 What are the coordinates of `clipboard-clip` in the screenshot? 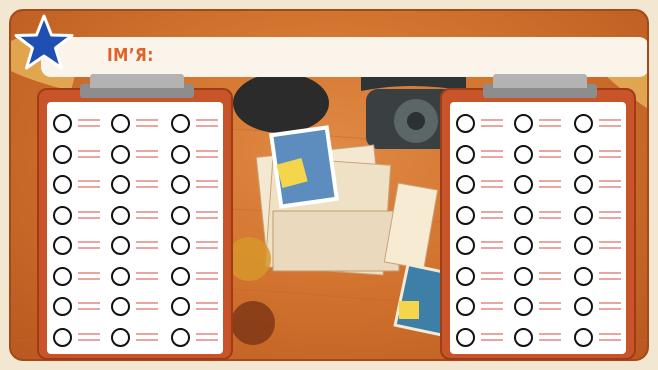 It's located at (137, 86).